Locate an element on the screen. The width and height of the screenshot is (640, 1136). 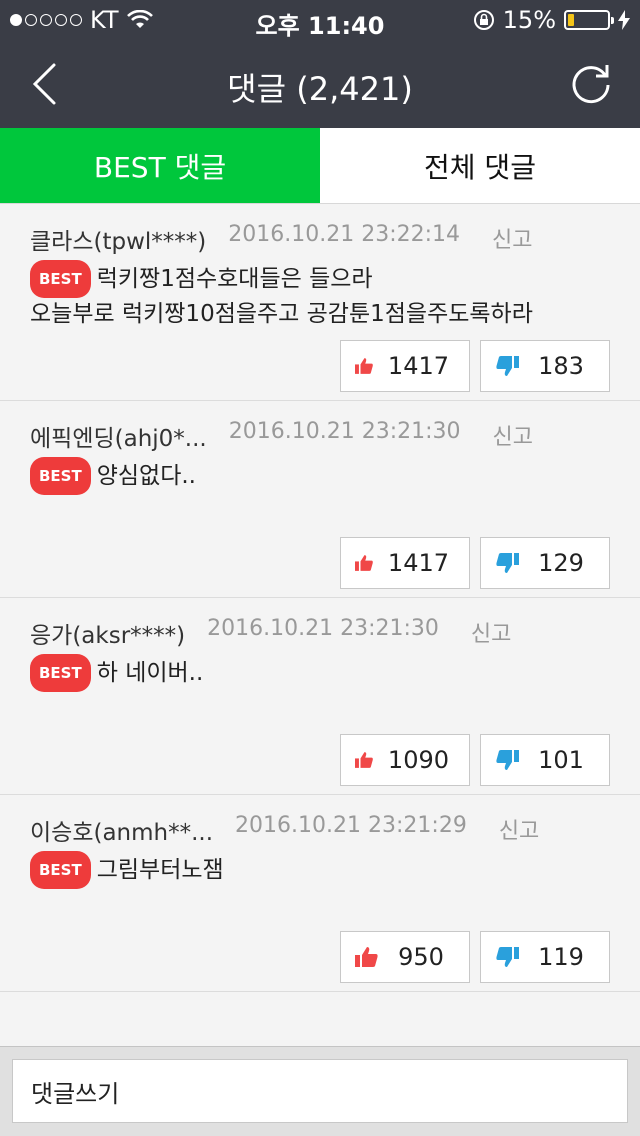
comment-composer: 댓글쓰기 is located at coordinates (320, 1091).